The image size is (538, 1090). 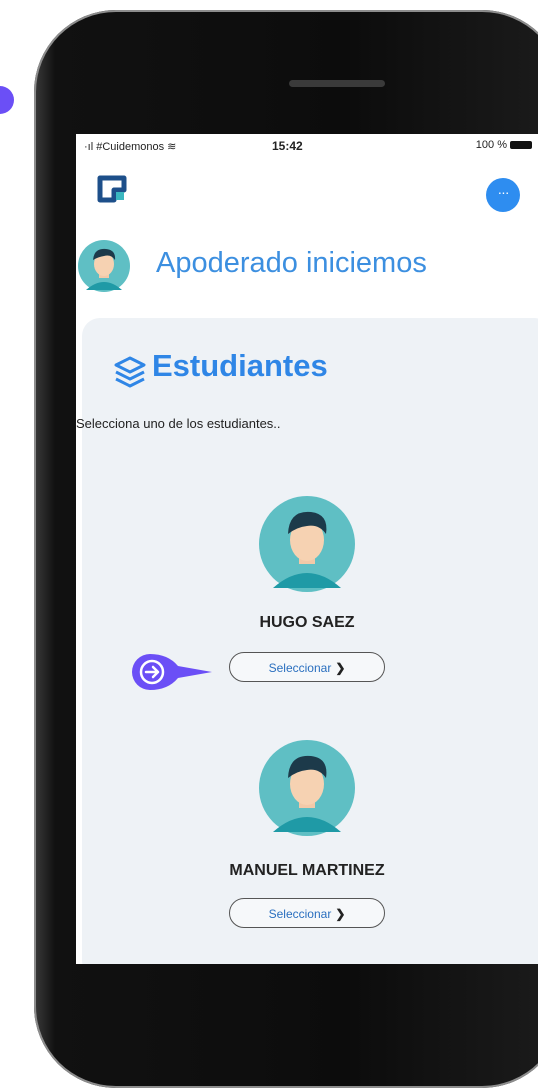 I want to click on layers-icon, so click(x=130, y=372).